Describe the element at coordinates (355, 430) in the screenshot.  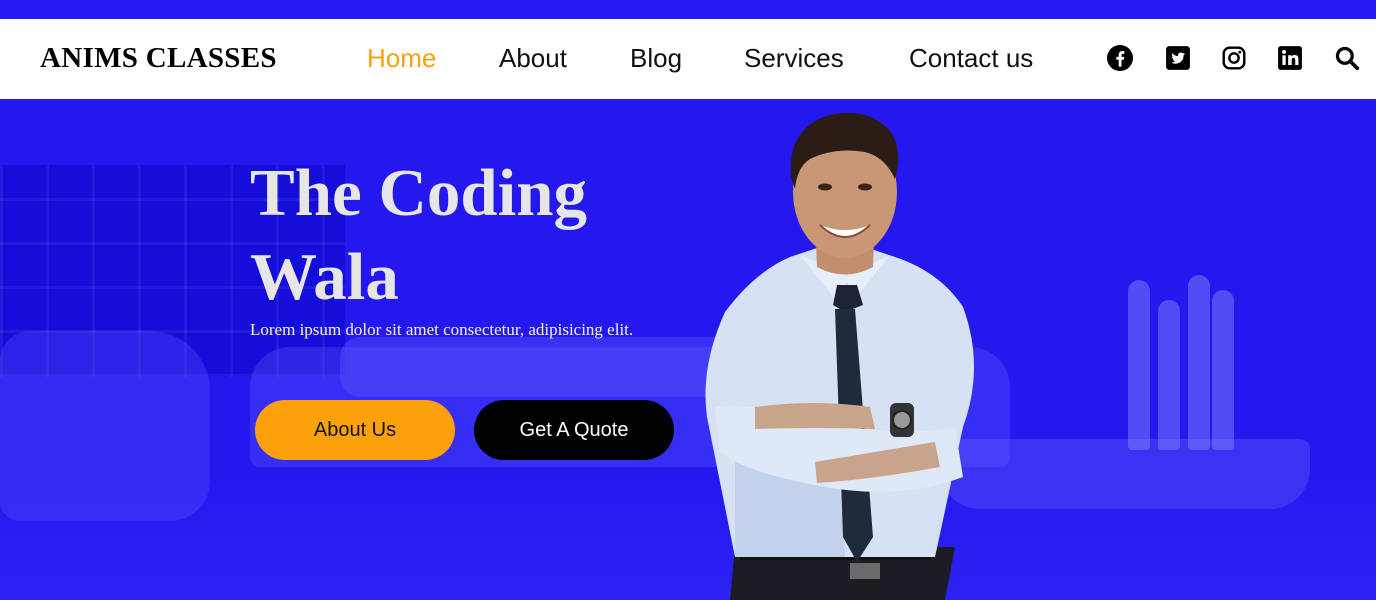
I see `about-us-button: About Us` at that location.